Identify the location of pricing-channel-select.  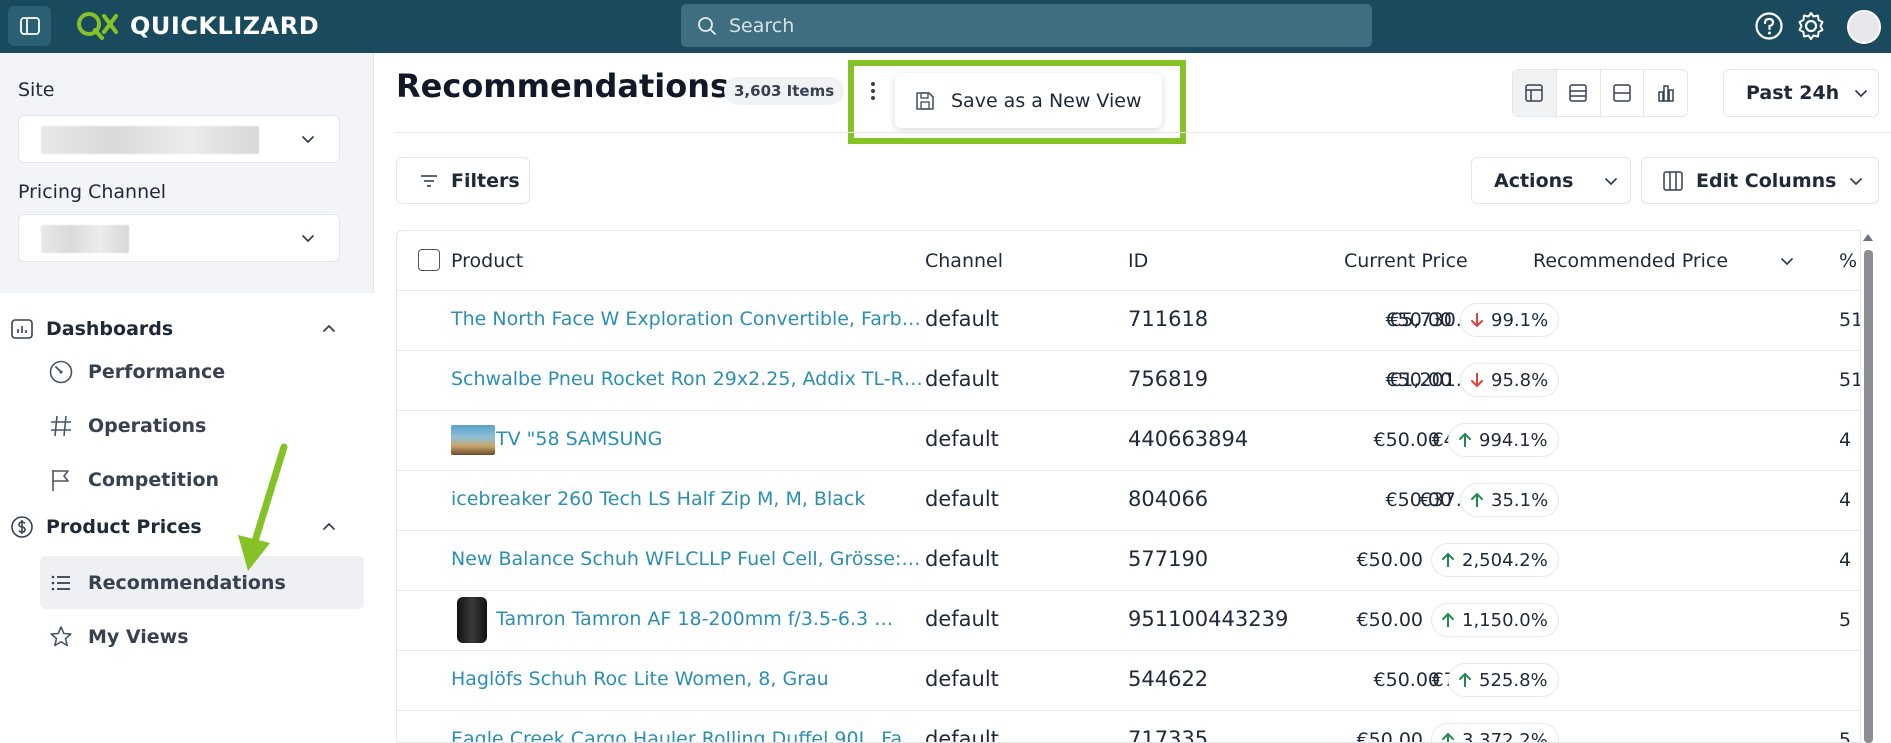
(179, 238).